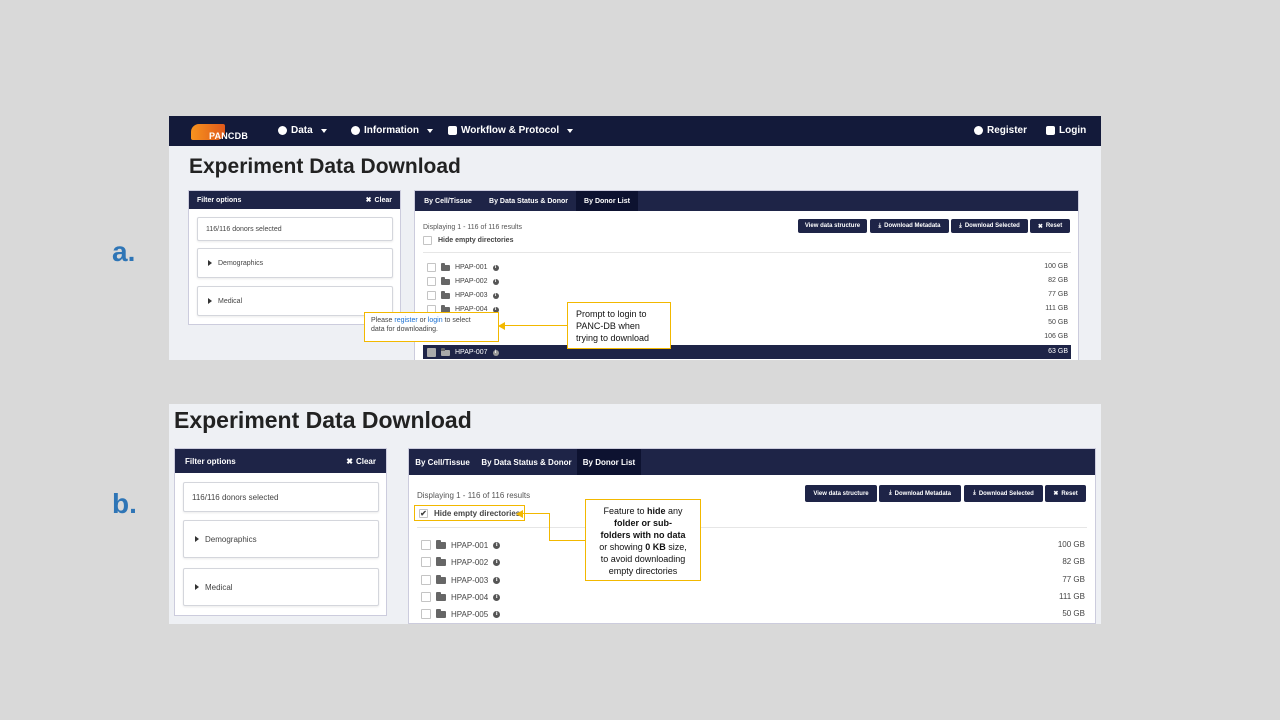 The image size is (1280, 720). What do you see at coordinates (241, 263) in the screenshot?
I see `filter-demographics-label: Demographics` at bounding box center [241, 263].